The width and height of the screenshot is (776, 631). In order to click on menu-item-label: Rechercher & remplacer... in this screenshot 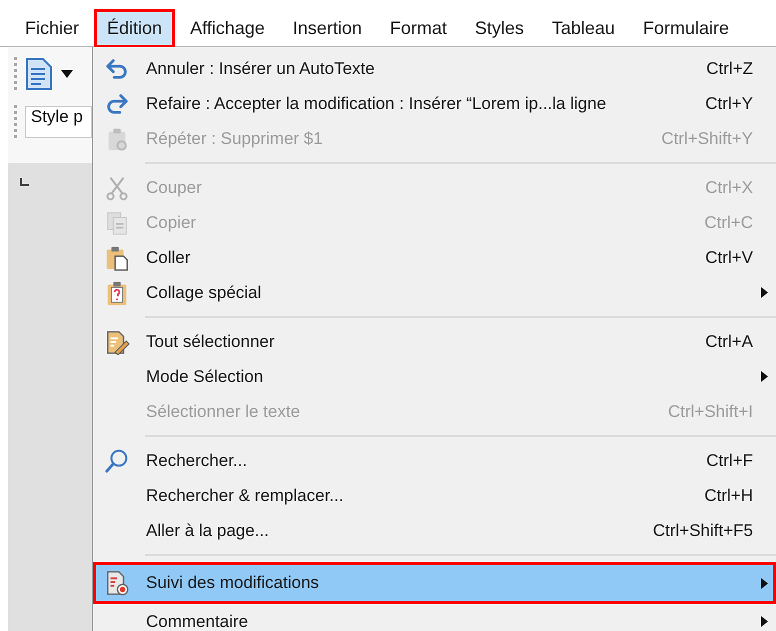, I will do `click(245, 496)`.